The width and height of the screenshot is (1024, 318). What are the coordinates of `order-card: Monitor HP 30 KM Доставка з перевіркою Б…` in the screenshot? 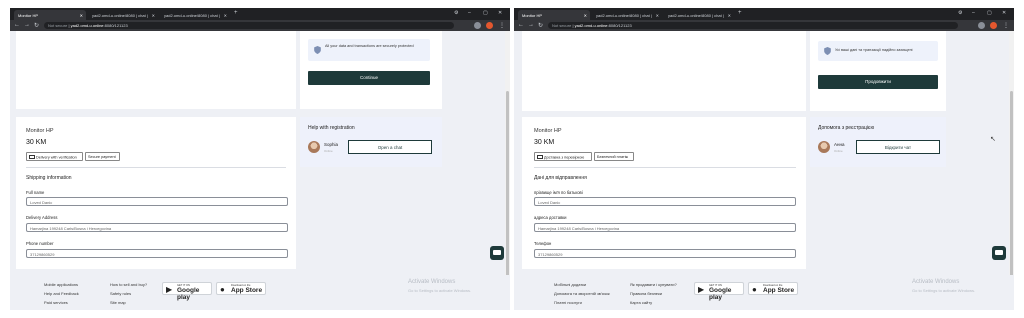 It's located at (664, 193).